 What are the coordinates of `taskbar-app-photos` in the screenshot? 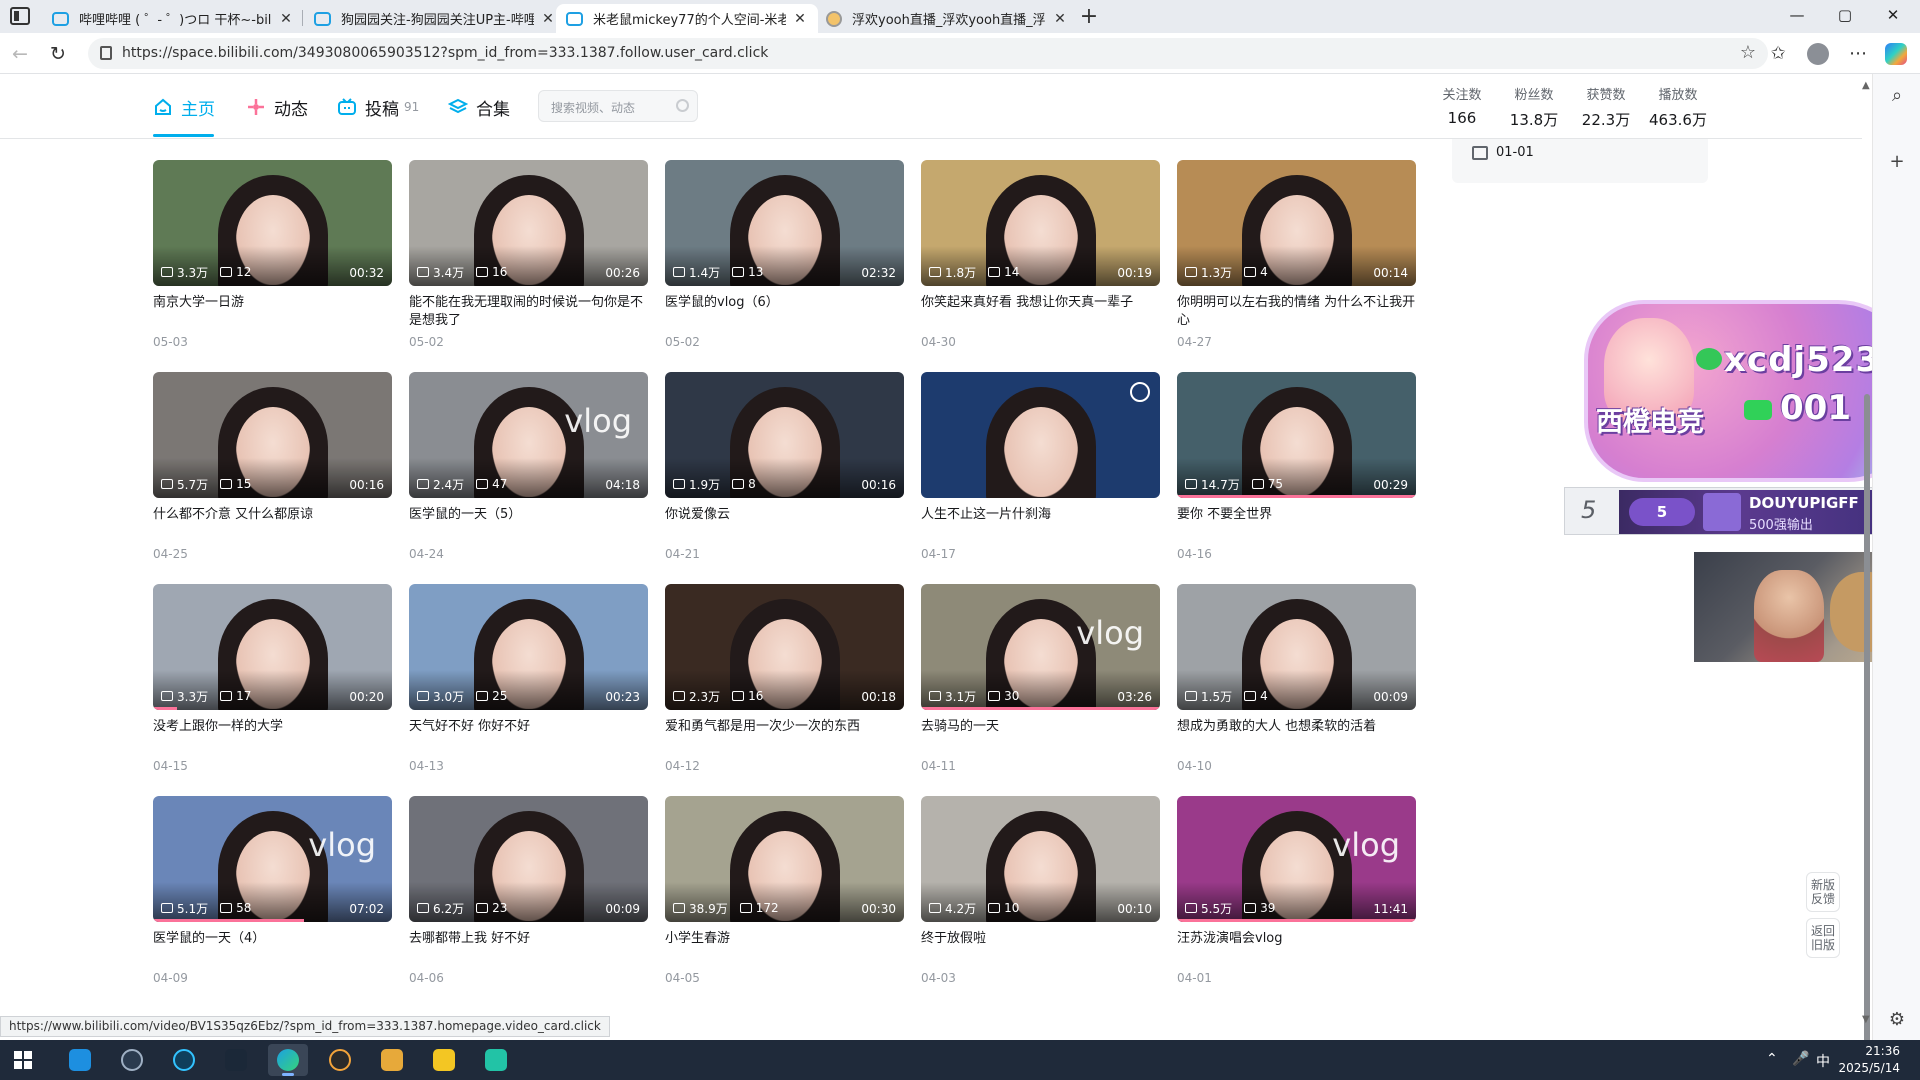 It's located at (496, 1060).